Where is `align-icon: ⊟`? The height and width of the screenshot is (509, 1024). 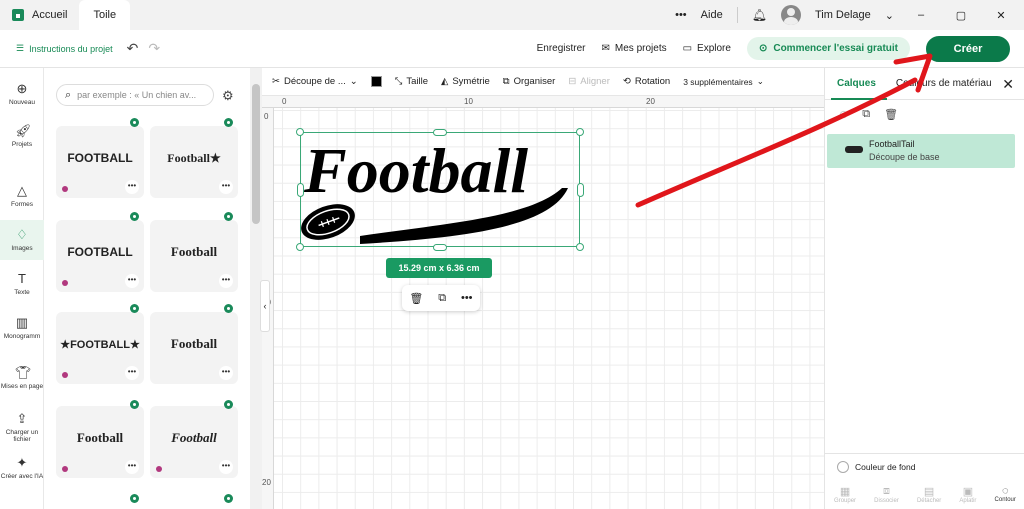
align-icon: ⊟ is located at coordinates (572, 81).